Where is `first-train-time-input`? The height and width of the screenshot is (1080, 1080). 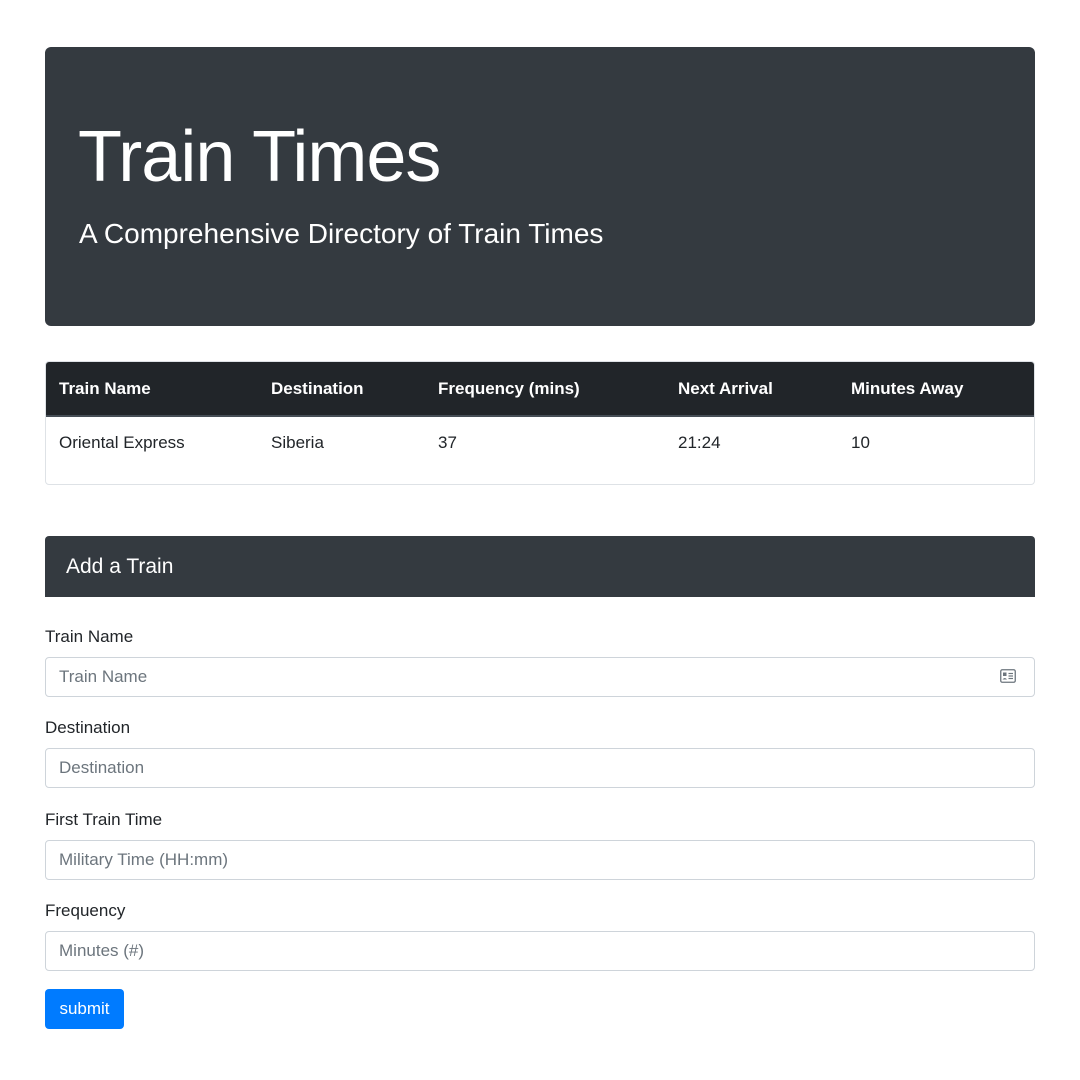 first-train-time-input is located at coordinates (540, 860).